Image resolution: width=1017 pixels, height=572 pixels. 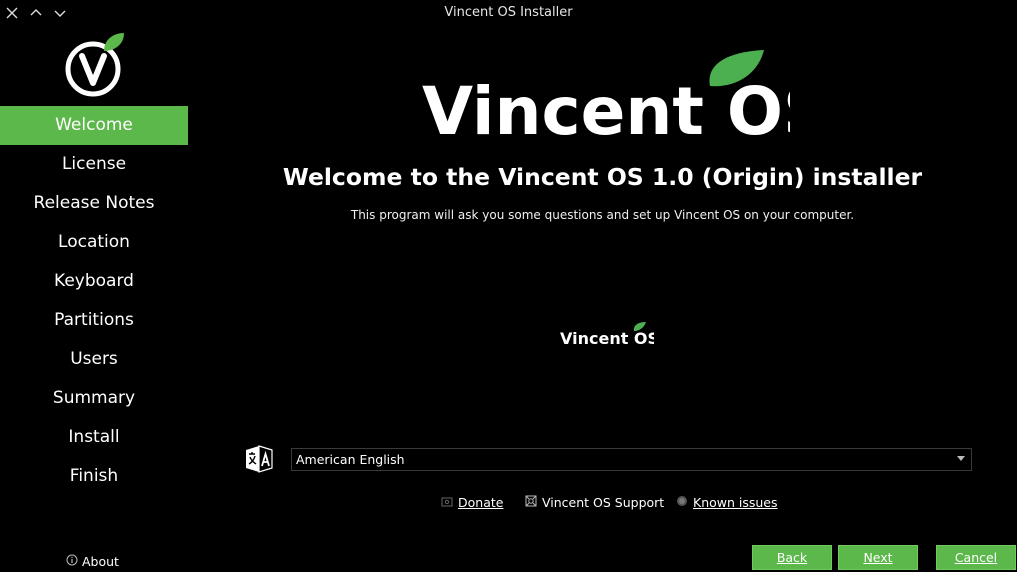 I want to click on translate-icon, so click(x=259, y=459).